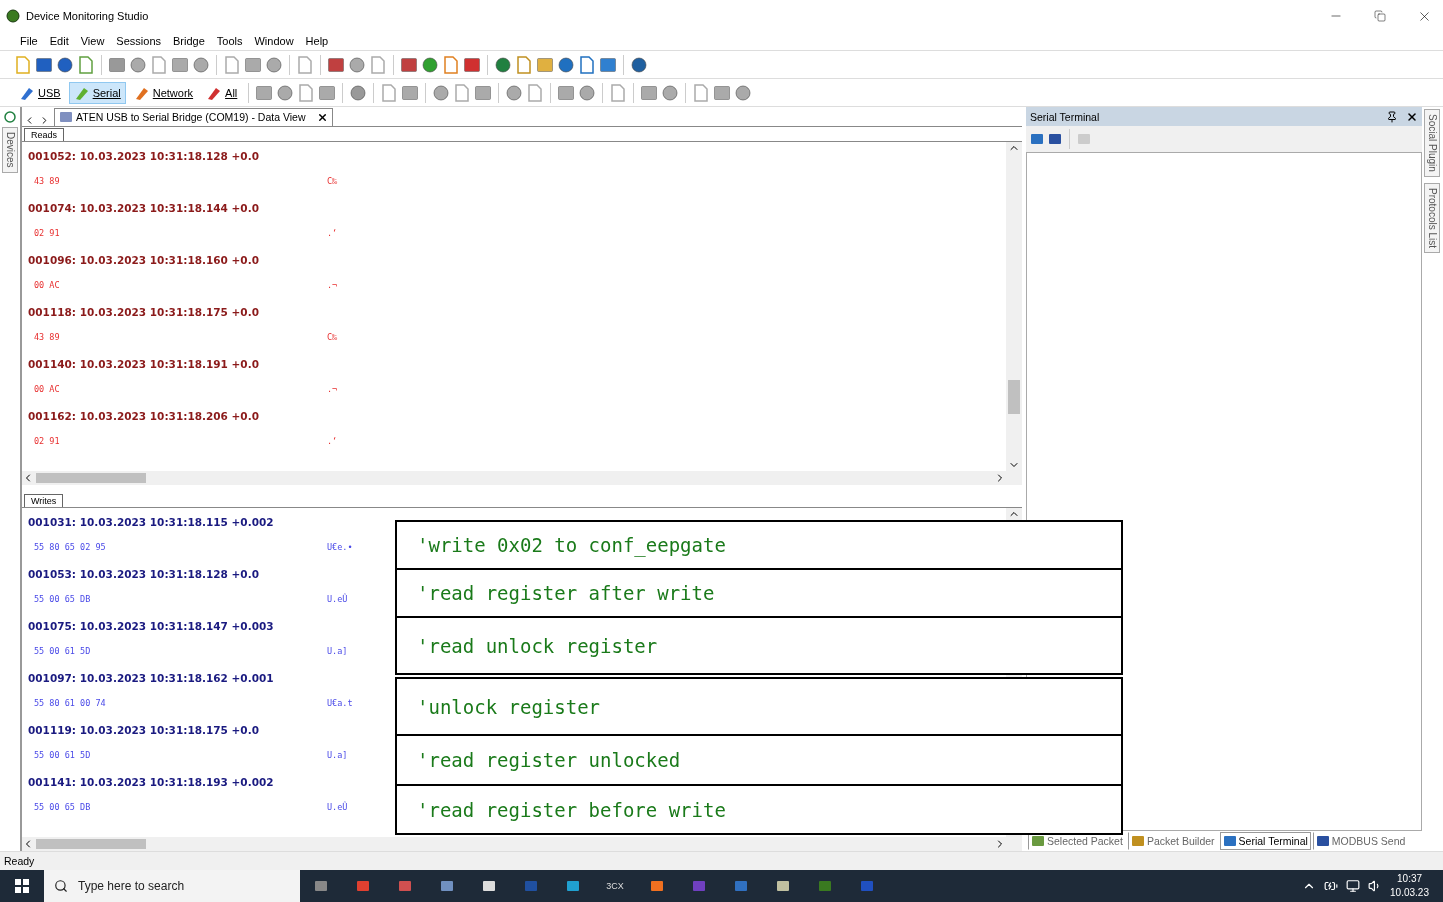 The image size is (1443, 902). I want to click on menu-item: Window, so click(274, 41).